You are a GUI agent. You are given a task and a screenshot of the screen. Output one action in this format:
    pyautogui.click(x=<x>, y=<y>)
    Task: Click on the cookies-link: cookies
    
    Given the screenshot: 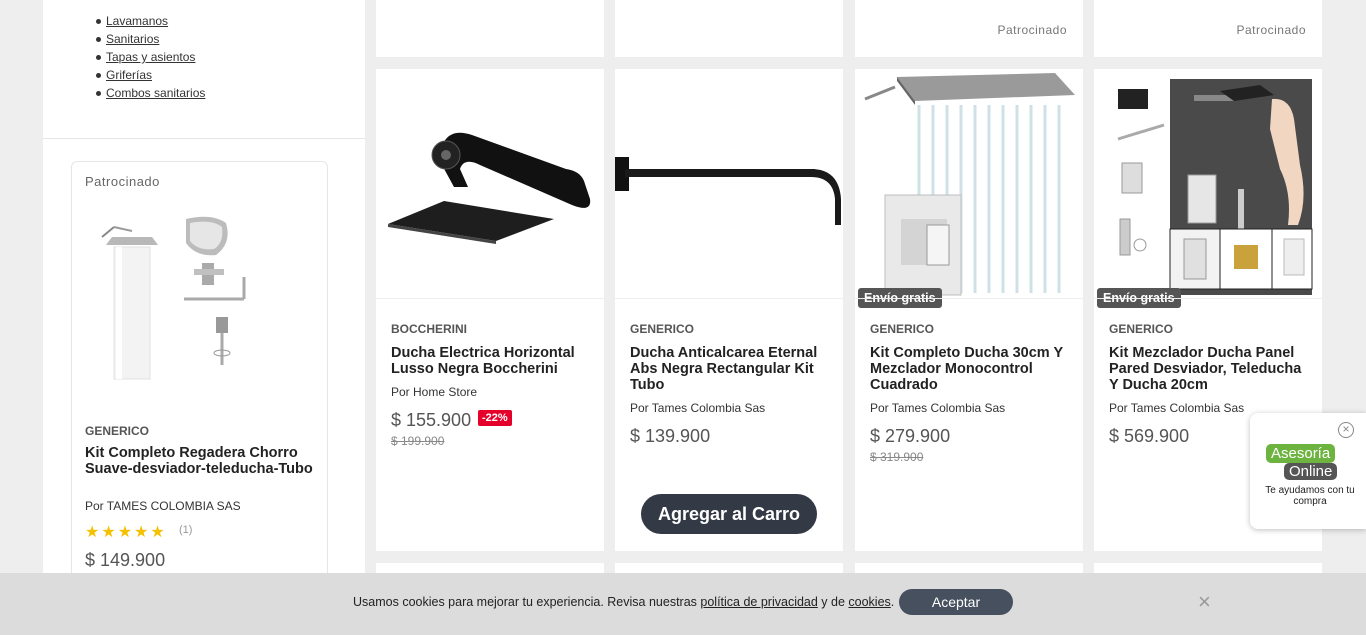 What is the action you would take?
    pyautogui.click(x=869, y=602)
    